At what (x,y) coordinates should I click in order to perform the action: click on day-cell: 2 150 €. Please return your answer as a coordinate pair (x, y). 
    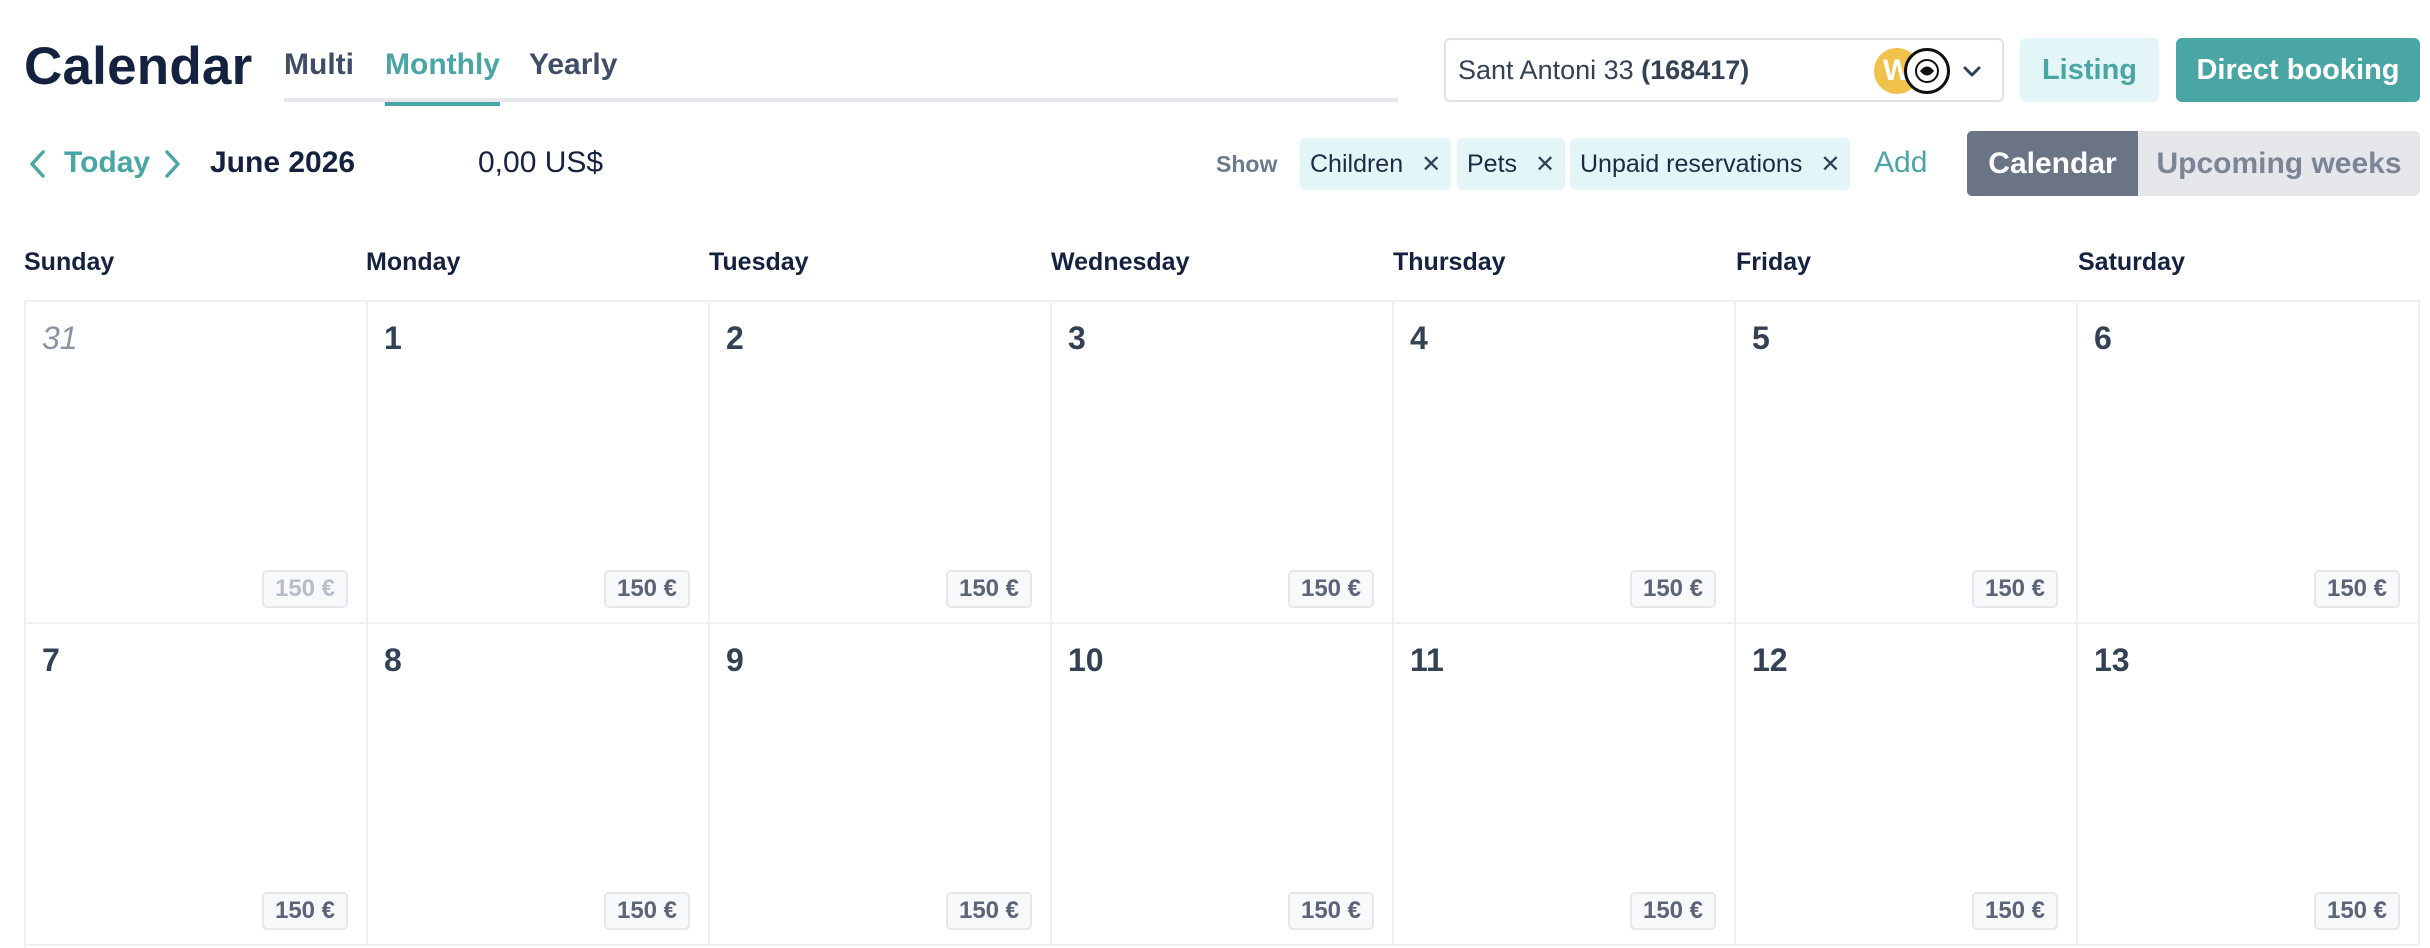
    Looking at the image, I should click on (881, 463).